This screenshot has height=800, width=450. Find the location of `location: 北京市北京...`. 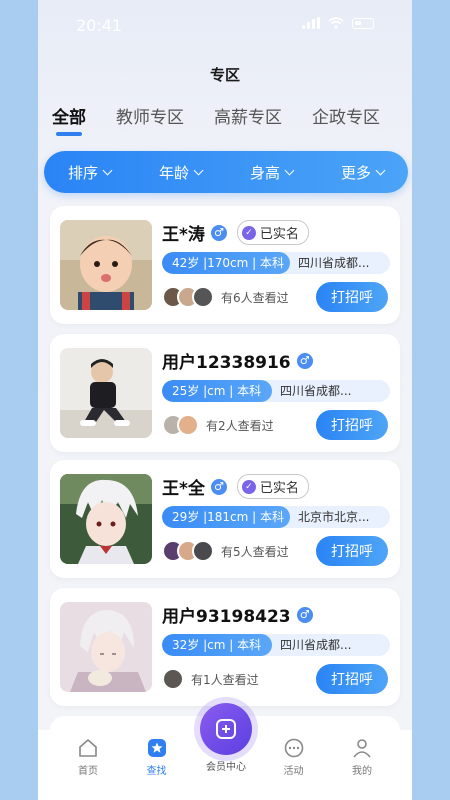

location: 北京市北京... is located at coordinates (334, 517).